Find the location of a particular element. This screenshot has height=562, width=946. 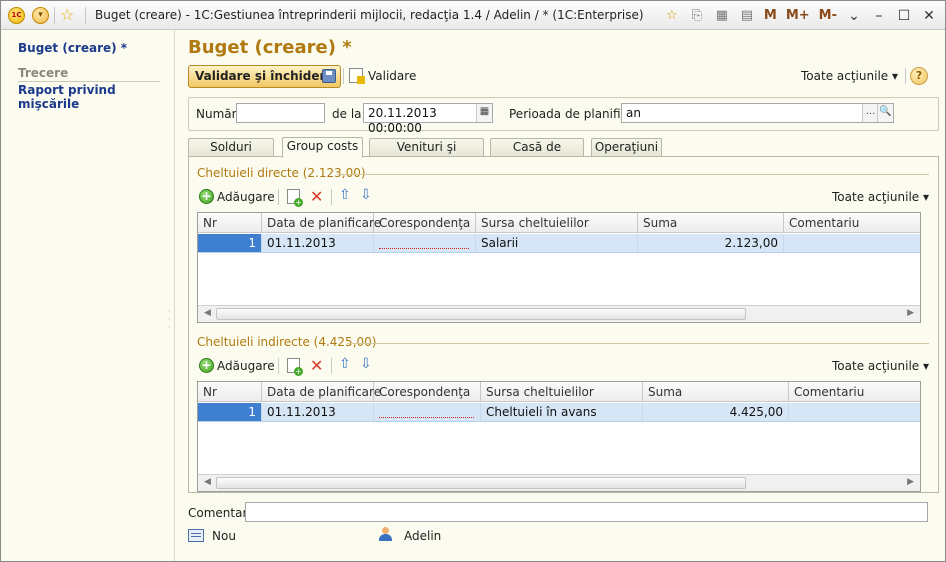

calendar-icon: ▦ is located at coordinates (484, 113).